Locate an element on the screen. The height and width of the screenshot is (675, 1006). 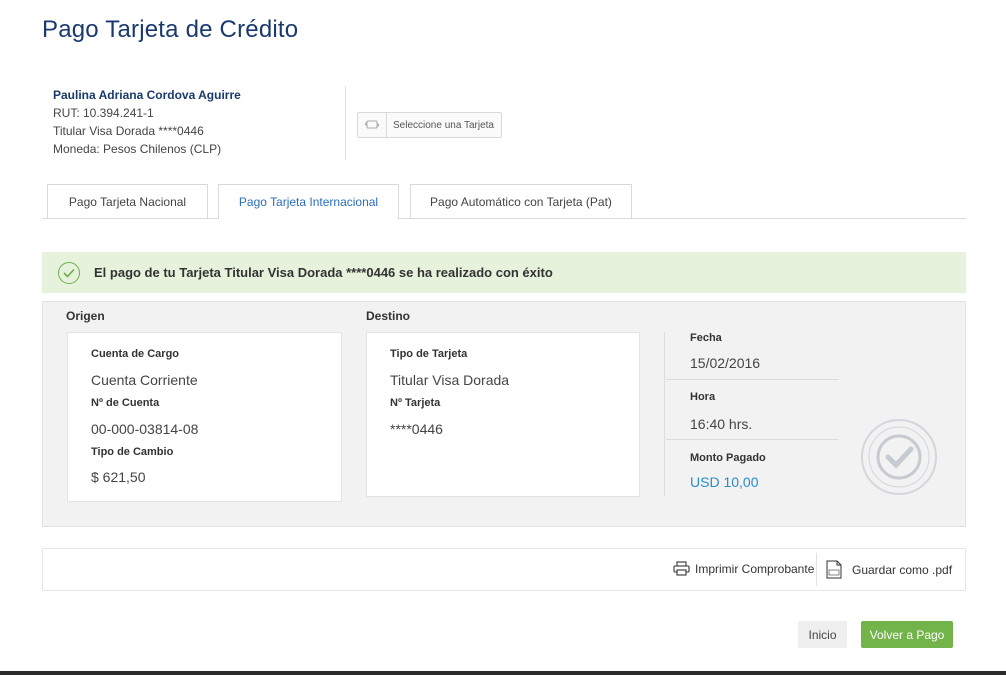
destination-title: Destino is located at coordinates (388, 316).